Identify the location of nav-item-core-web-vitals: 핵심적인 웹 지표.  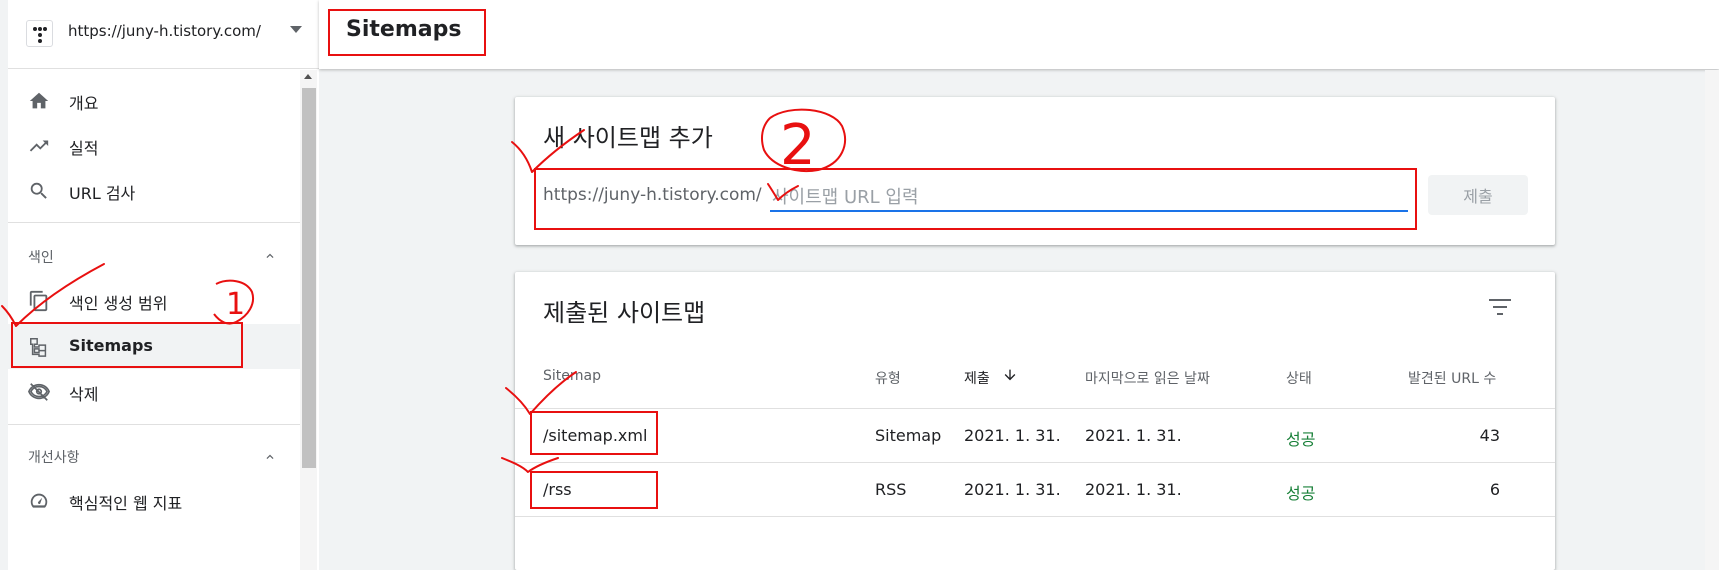
(154, 500).